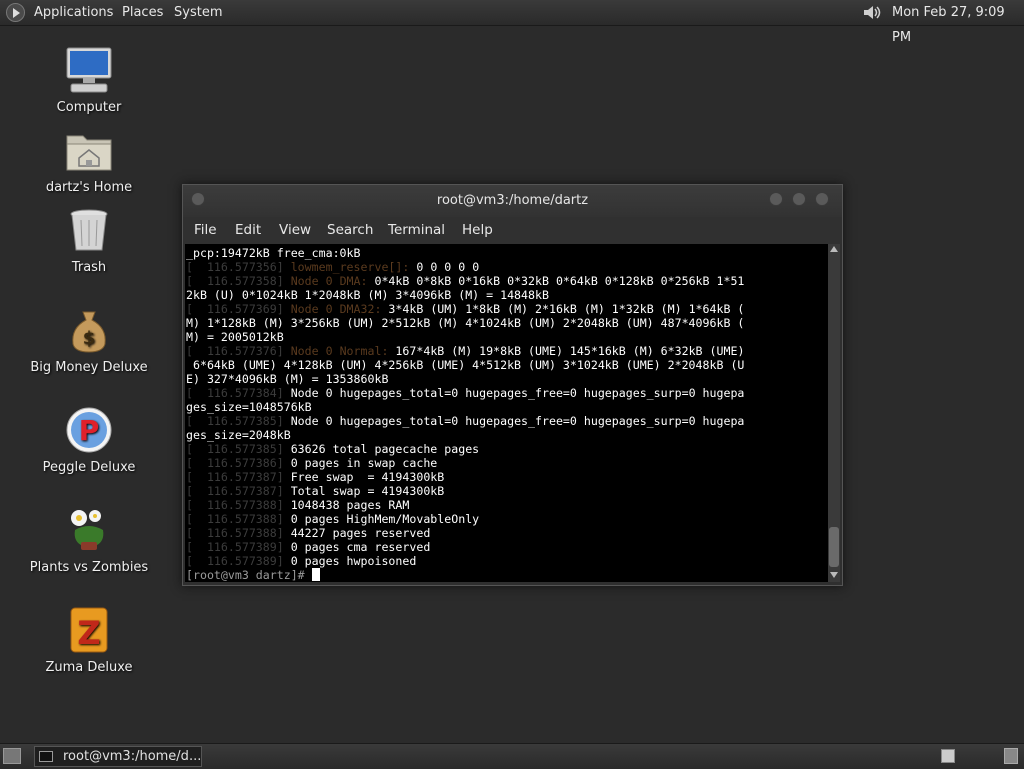  What do you see at coordinates (1011, 756) in the screenshot?
I see `trash-applet-icon` at bounding box center [1011, 756].